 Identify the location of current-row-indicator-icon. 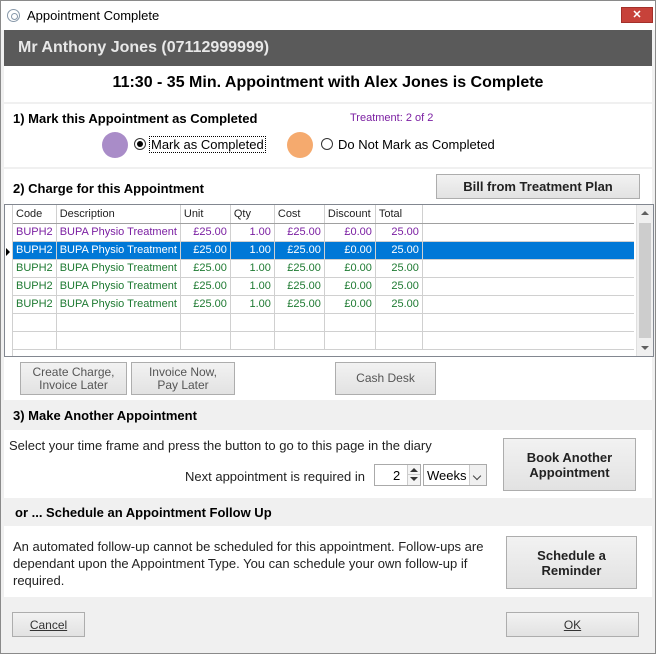
(8, 252).